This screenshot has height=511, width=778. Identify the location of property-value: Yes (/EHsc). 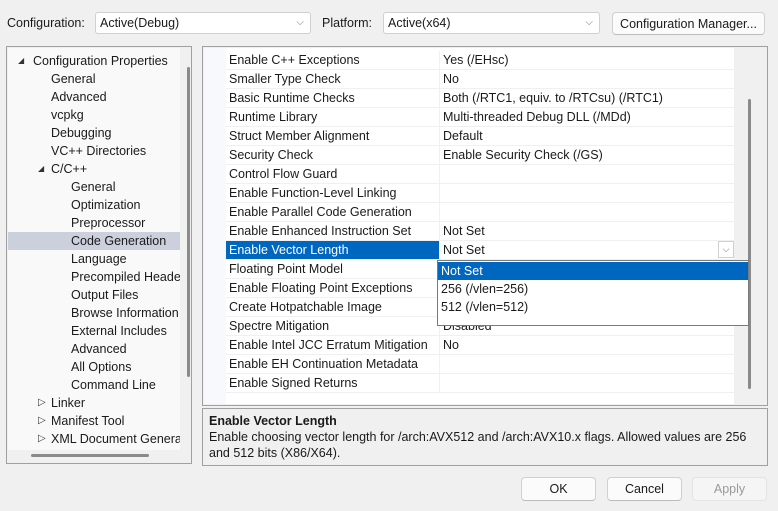
(476, 60).